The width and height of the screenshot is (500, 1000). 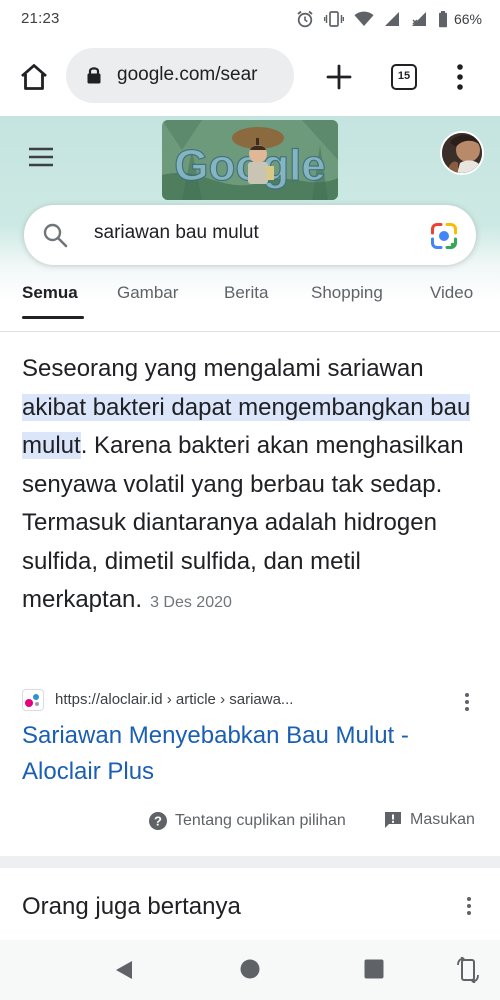 I want to click on status-bar: 21:23 66%, so click(x=250, y=19).